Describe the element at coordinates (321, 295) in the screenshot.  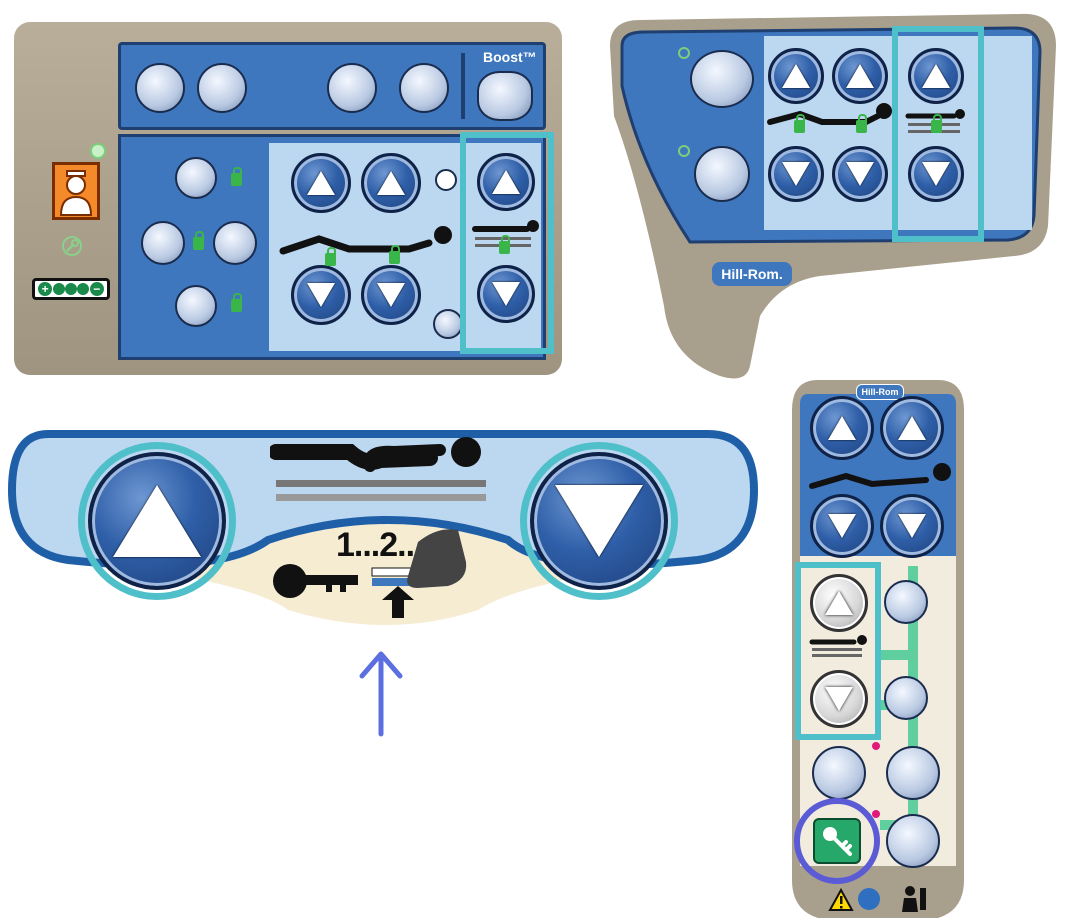
I see `head-down-button` at that location.